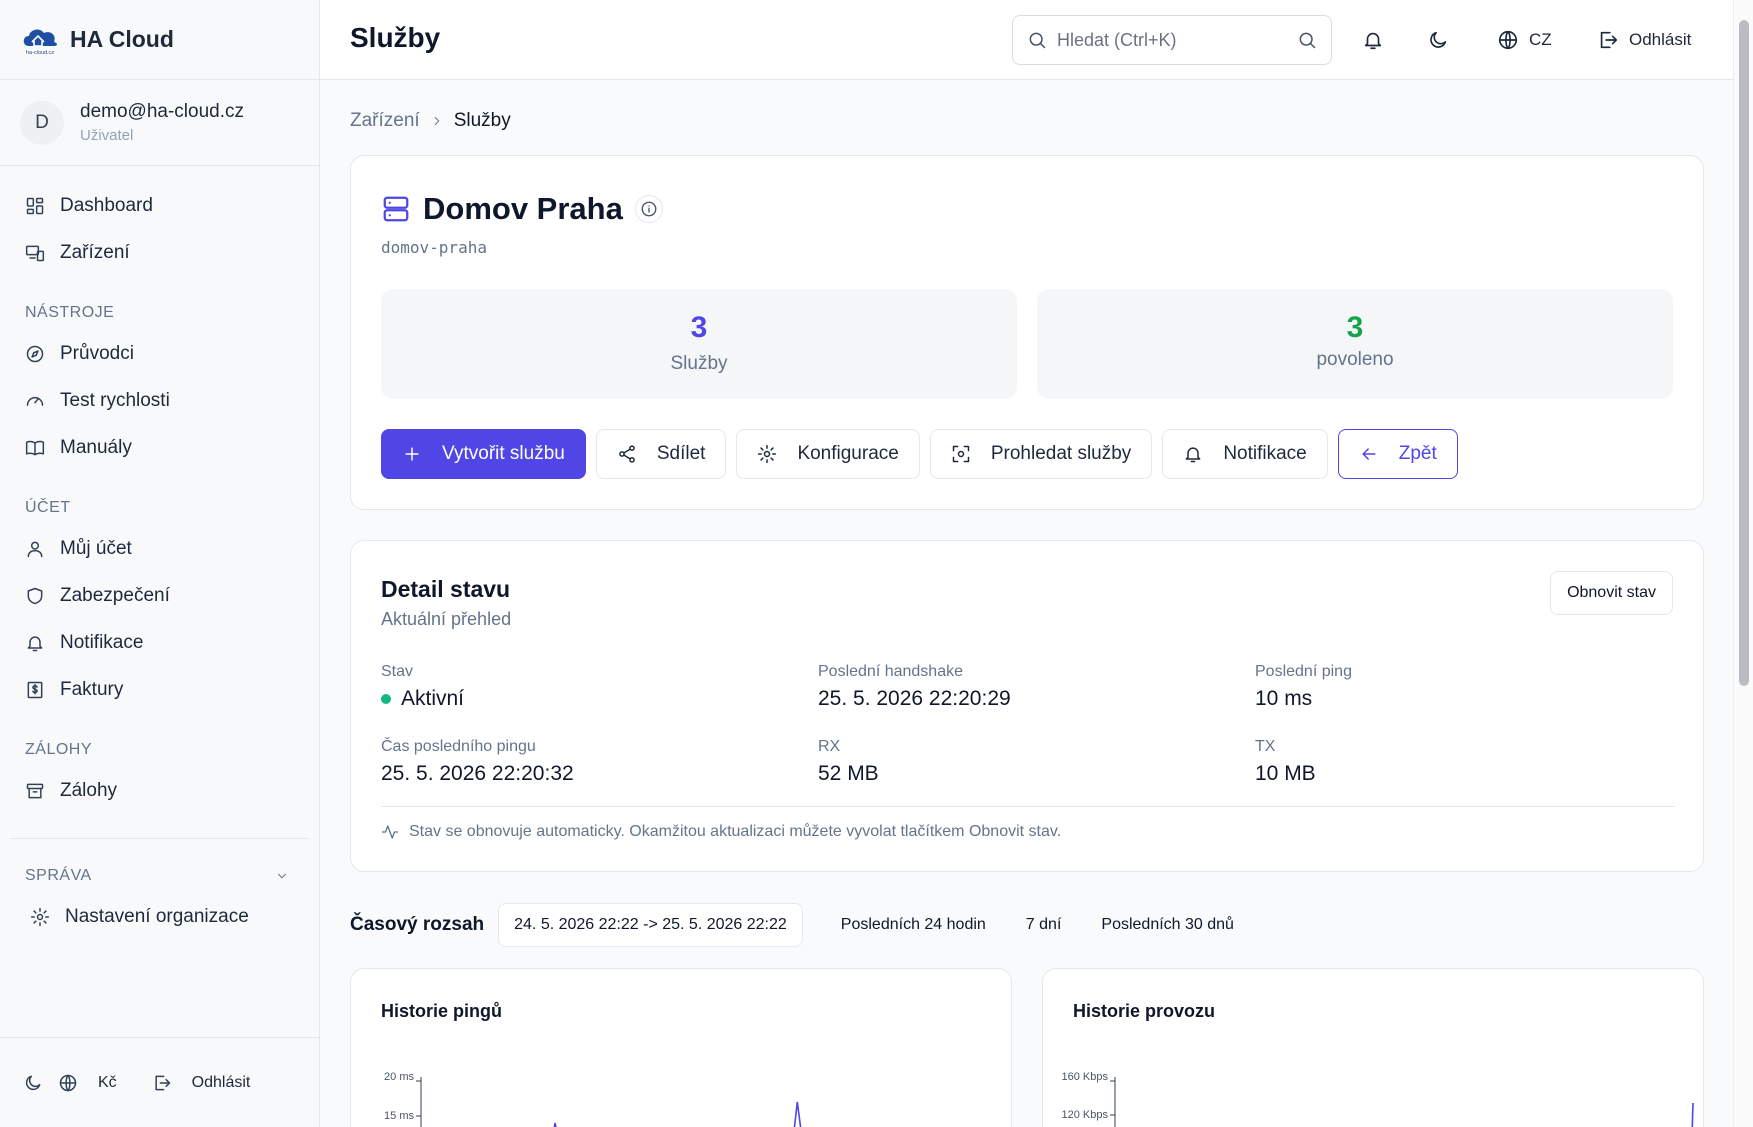 The image size is (1753, 1127). I want to click on logout-icon, so click(162, 1083).